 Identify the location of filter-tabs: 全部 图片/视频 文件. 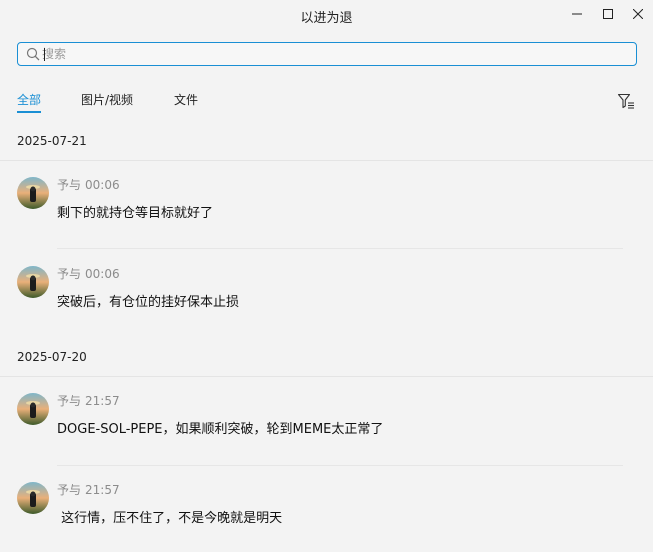
(327, 103).